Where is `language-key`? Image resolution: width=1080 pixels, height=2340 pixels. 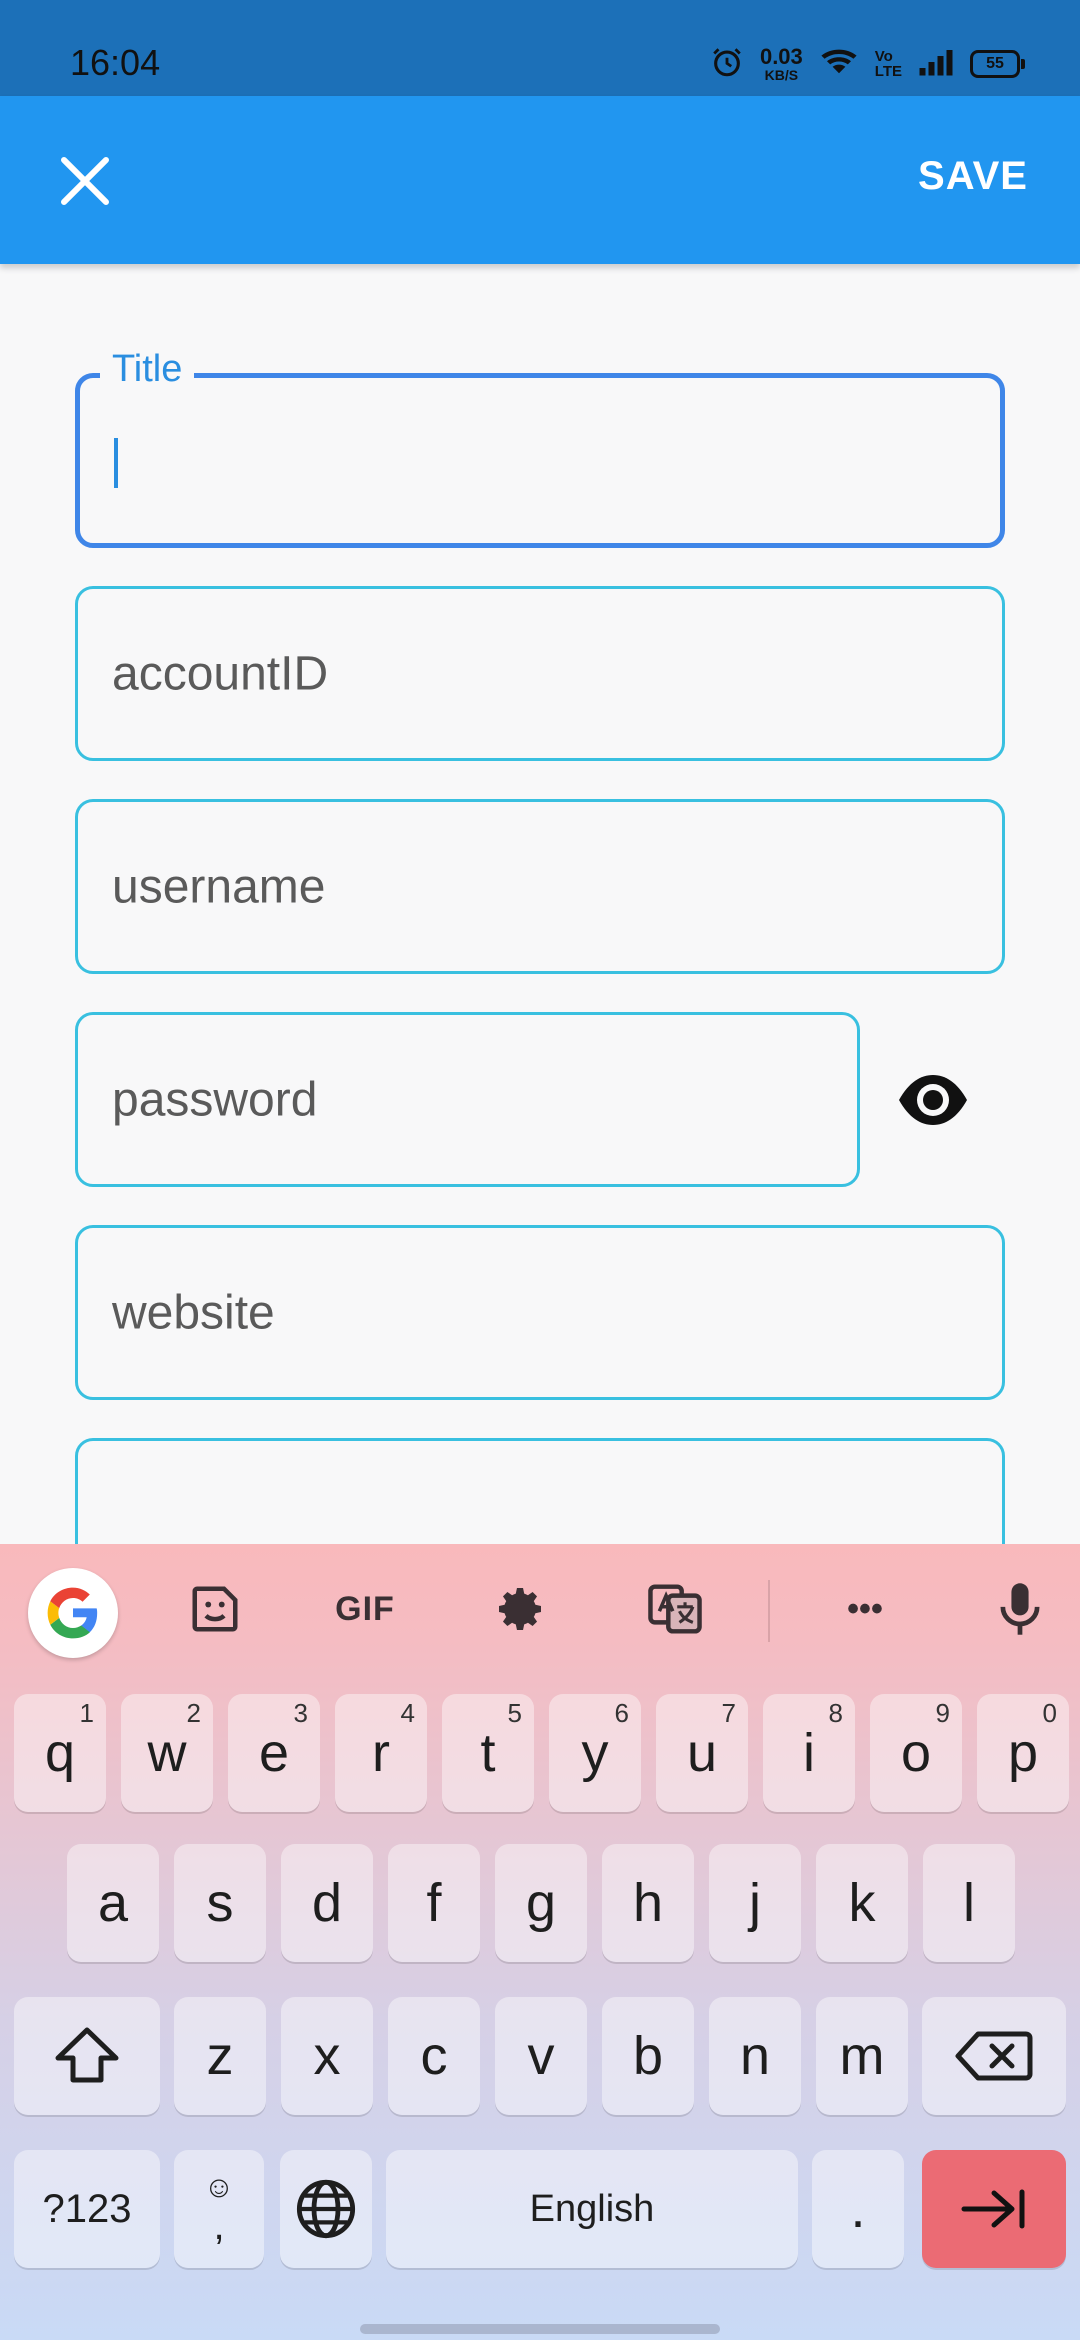
language-key is located at coordinates (326, 2209).